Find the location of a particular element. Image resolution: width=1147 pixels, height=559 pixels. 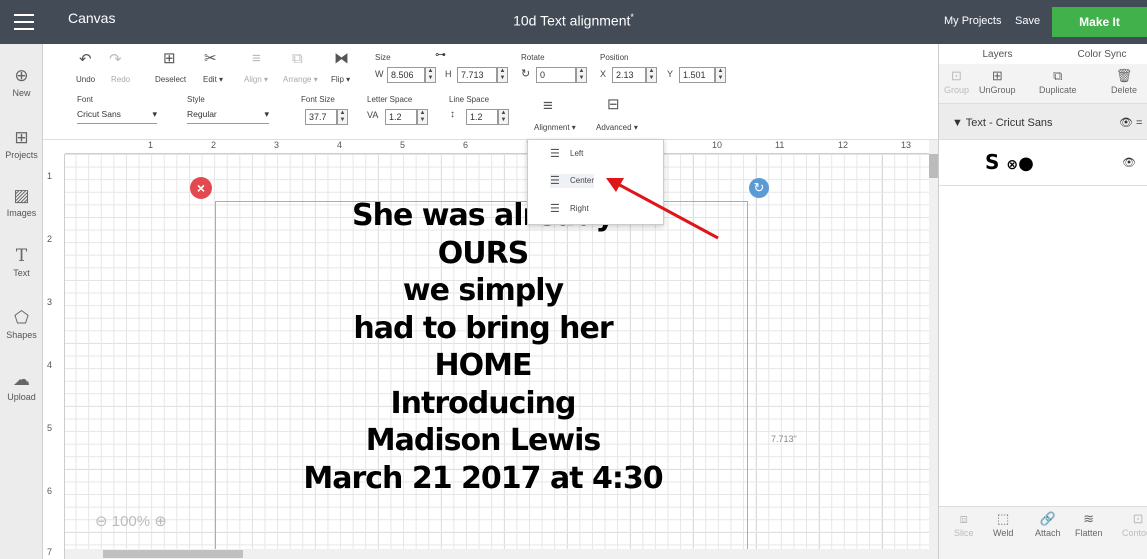

weld-button: ⬚ Weld is located at coordinates (1003, 524).